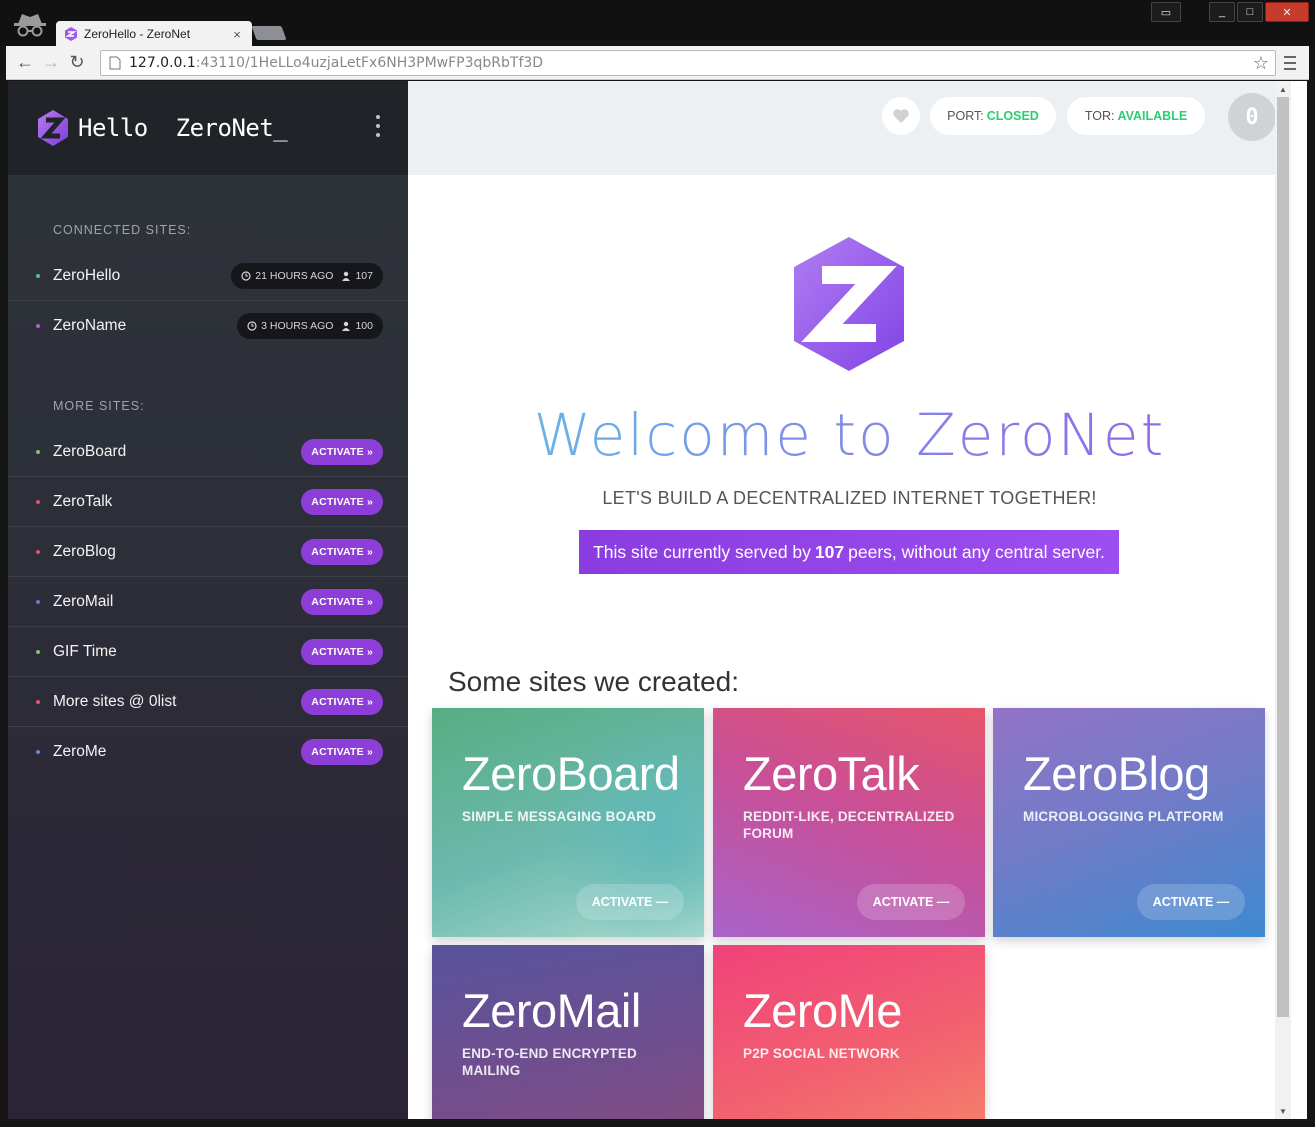 This screenshot has height=1127, width=1315. What do you see at coordinates (1152, 116) in the screenshot?
I see `tor-value: AVAILABLE` at bounding box center [1152, 116].